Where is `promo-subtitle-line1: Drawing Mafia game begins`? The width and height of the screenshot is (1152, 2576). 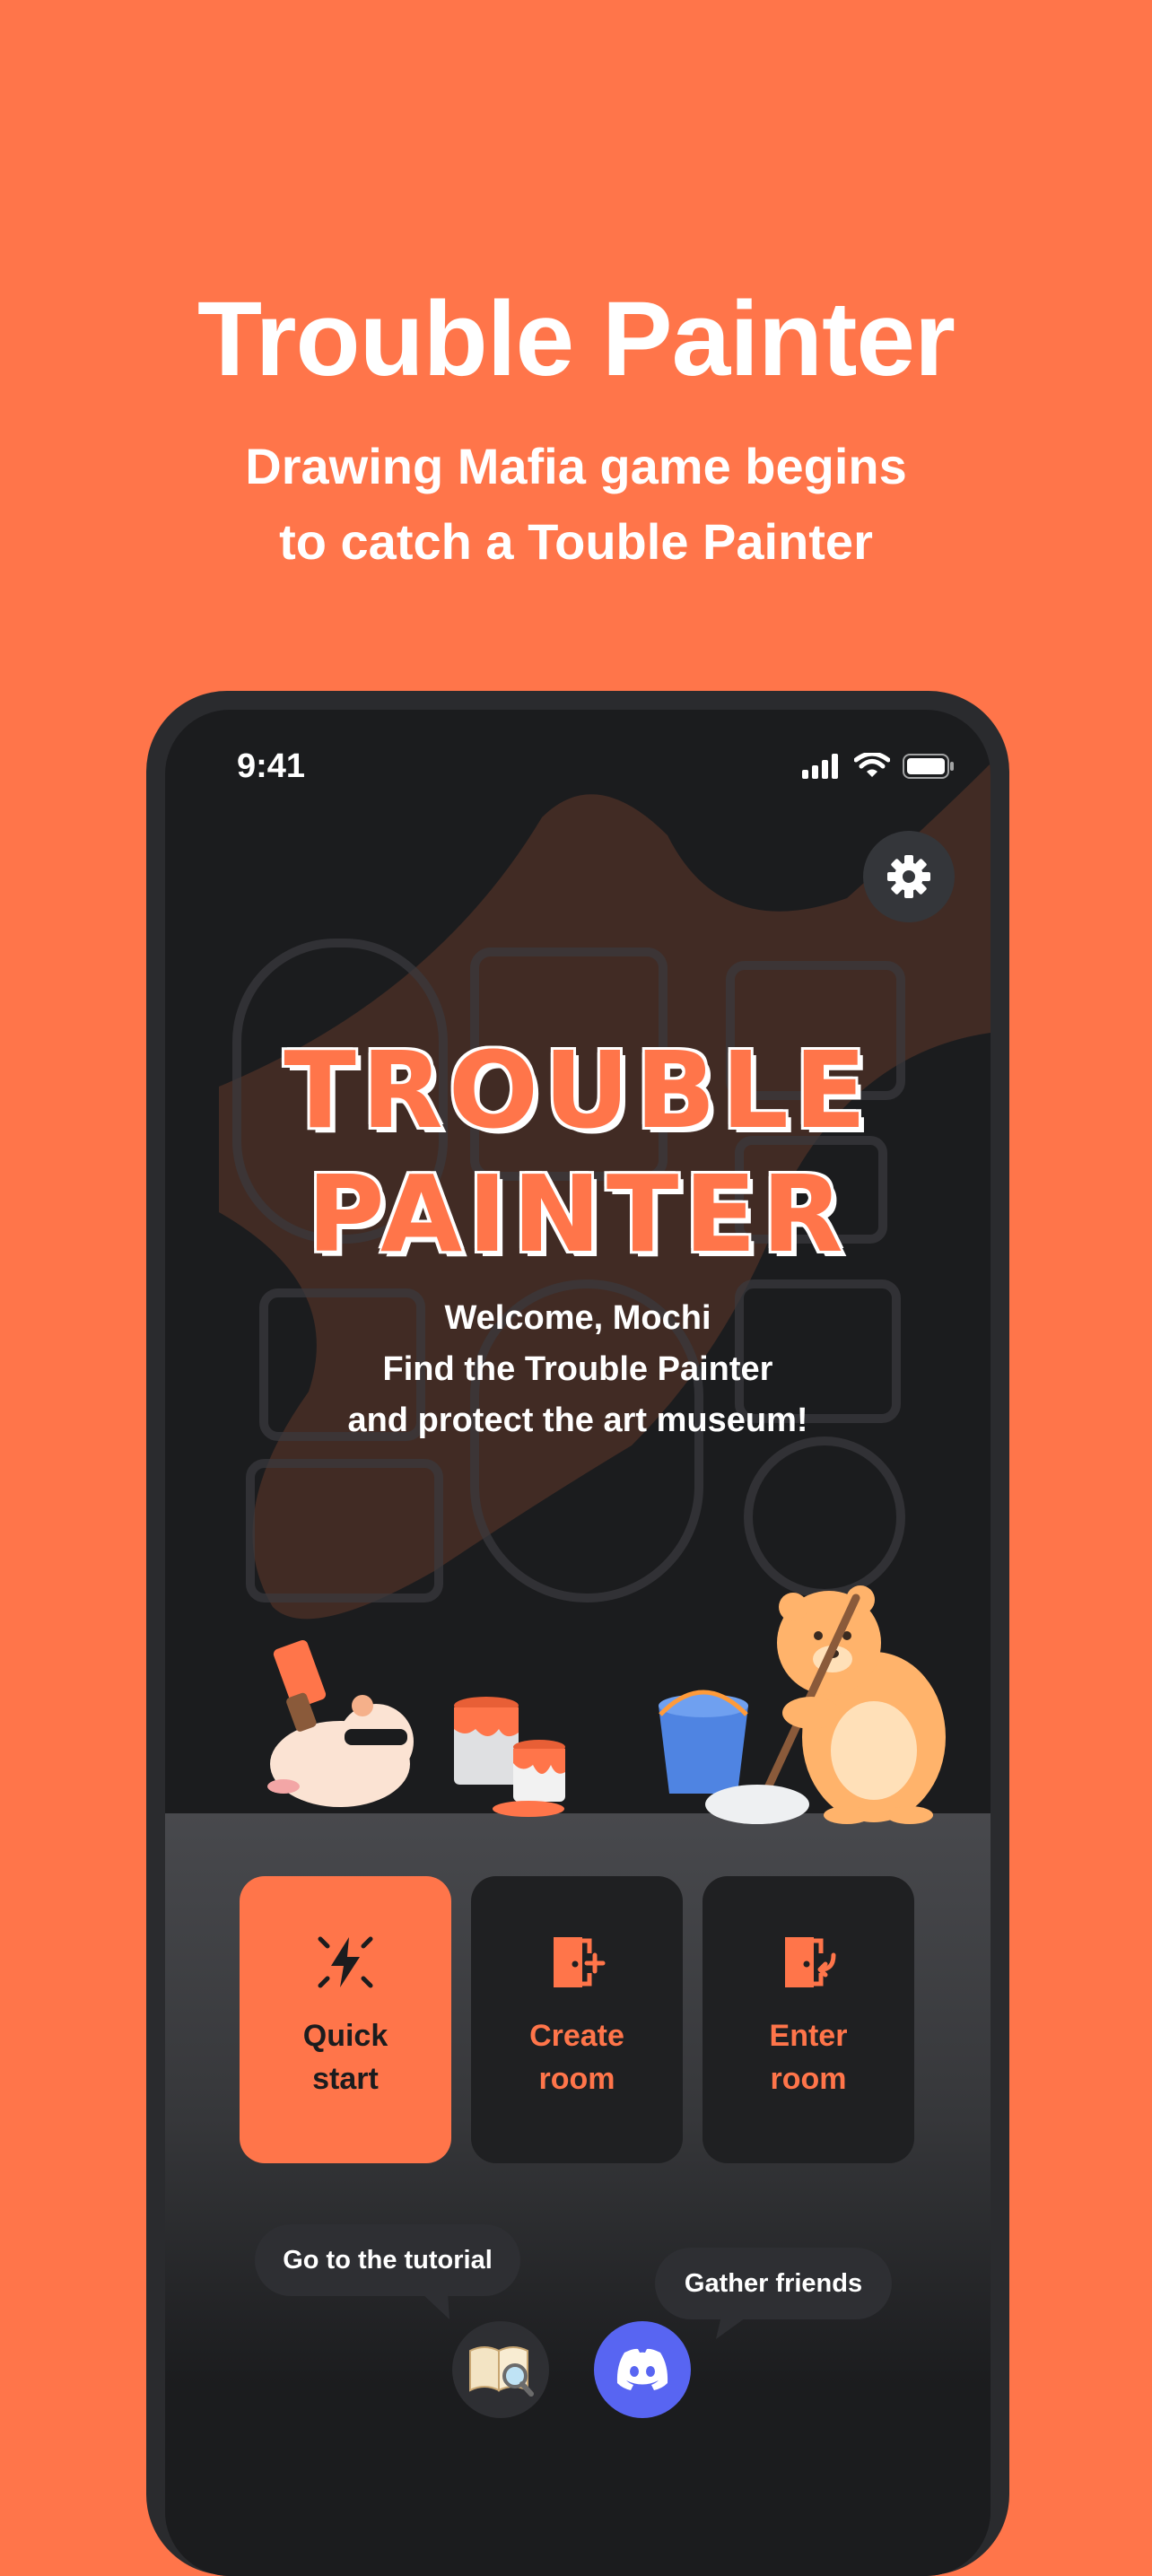 promo-subtitle-line1: Drawing Mafia game begins is located at coordinates (576, 466).